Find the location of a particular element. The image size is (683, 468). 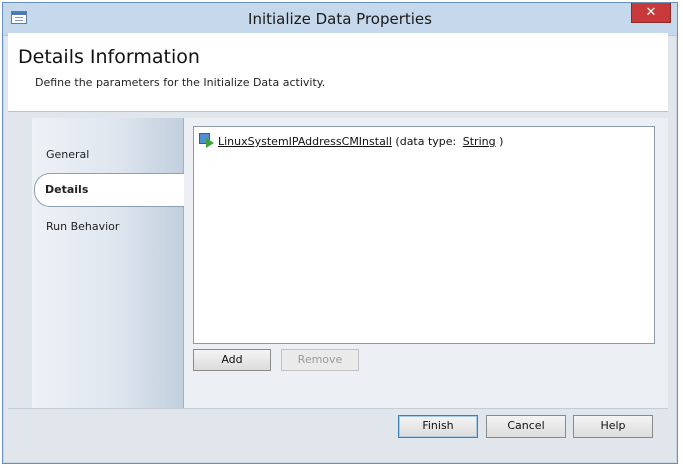

header-divider is located at coordinates (338, 111).